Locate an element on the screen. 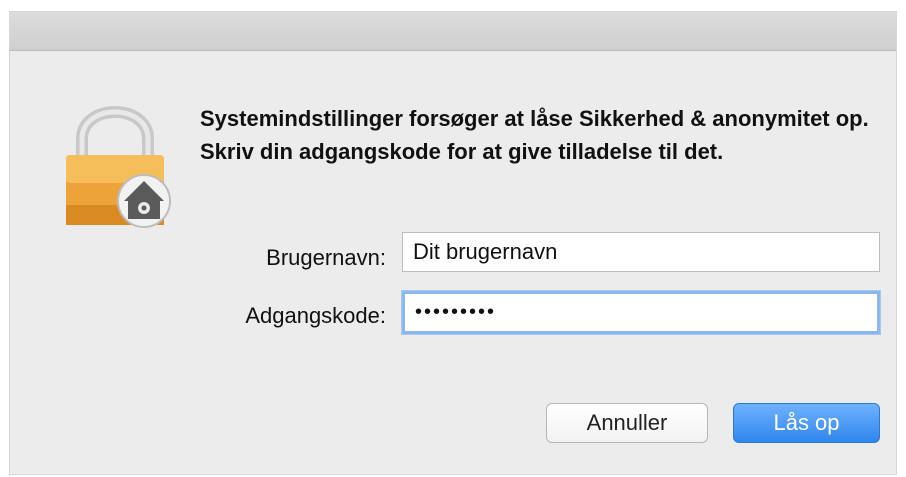  unlock-button: Lås op is located at coordinates (806, 423).